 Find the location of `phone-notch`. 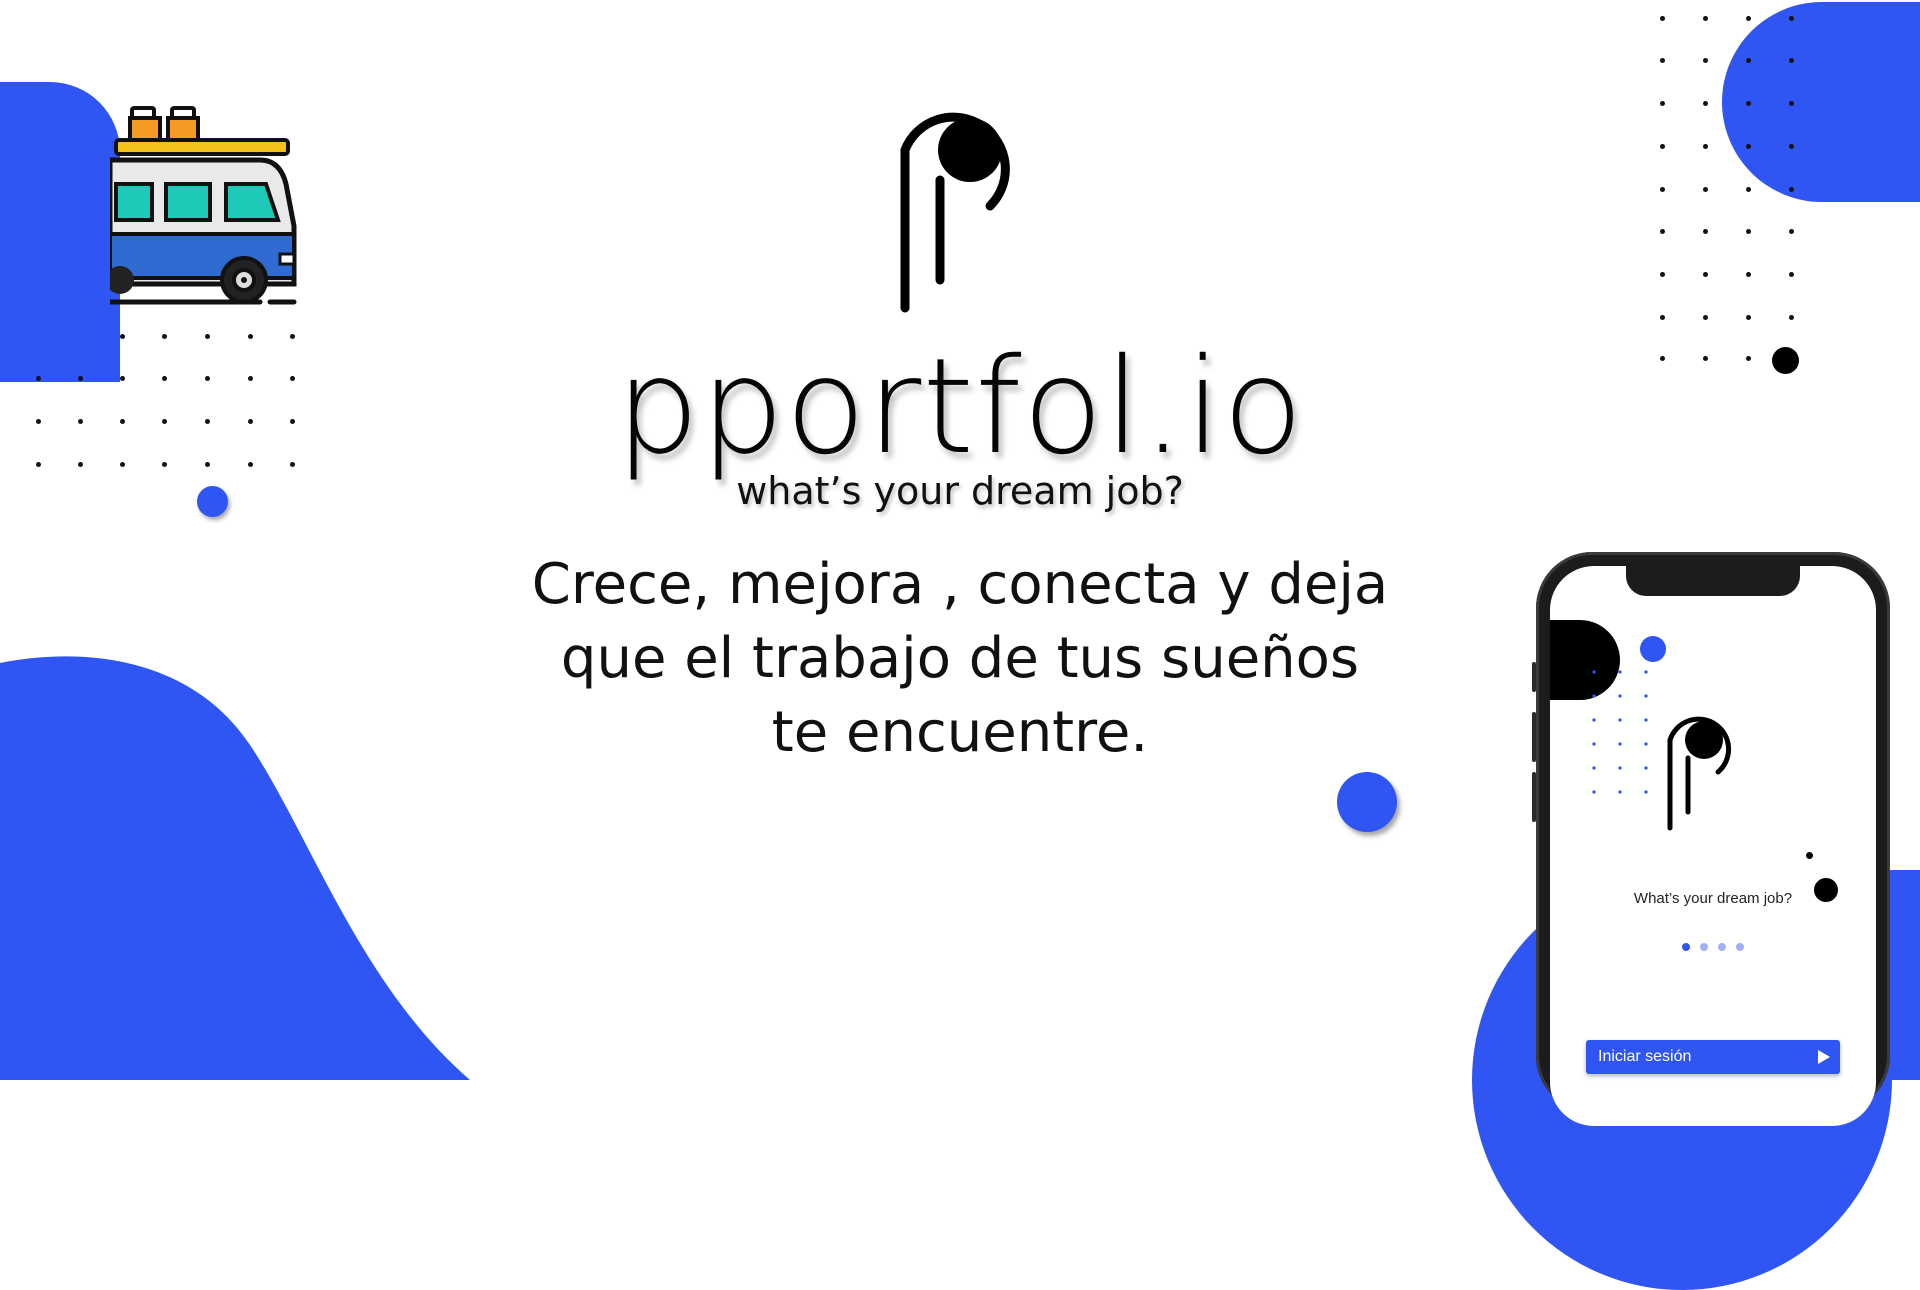

phone-notch is located at coordinates (1713, 581).